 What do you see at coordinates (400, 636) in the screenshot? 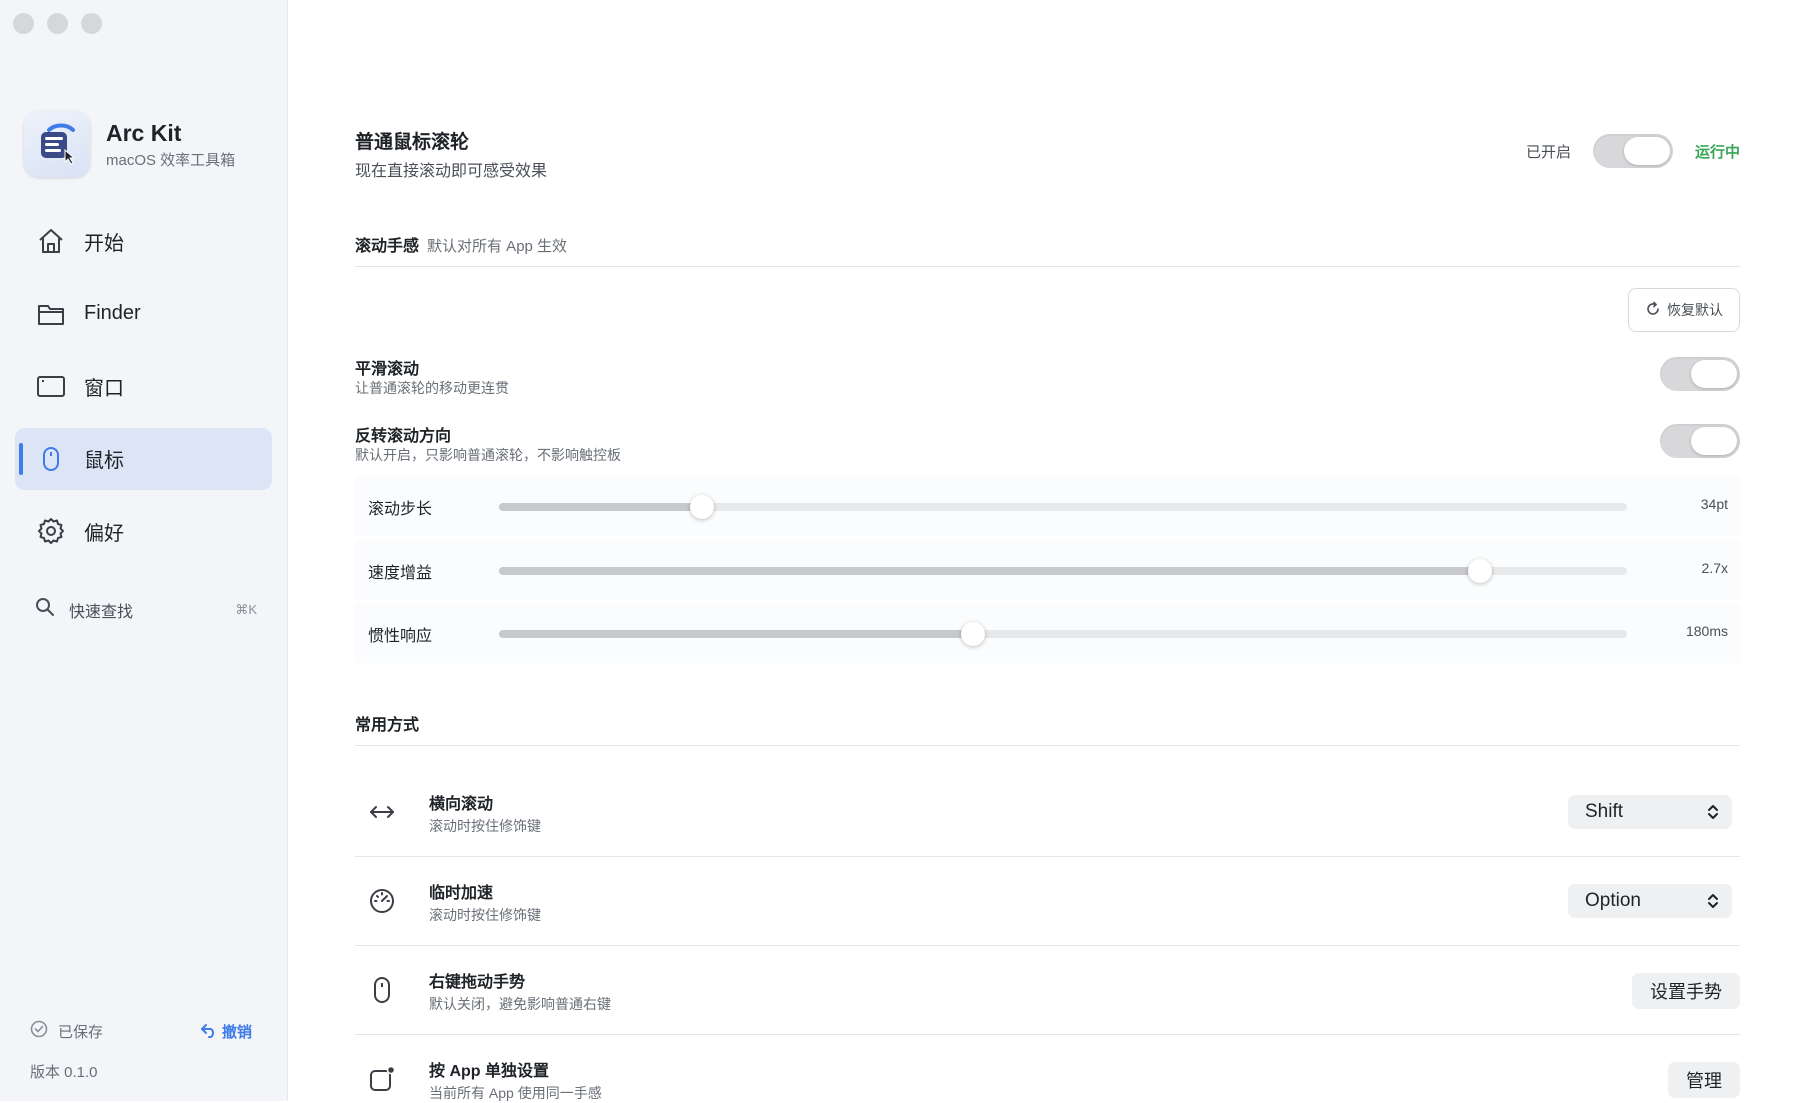
I see `slider-label: 惯性响应` at bounding box center [400, 636].